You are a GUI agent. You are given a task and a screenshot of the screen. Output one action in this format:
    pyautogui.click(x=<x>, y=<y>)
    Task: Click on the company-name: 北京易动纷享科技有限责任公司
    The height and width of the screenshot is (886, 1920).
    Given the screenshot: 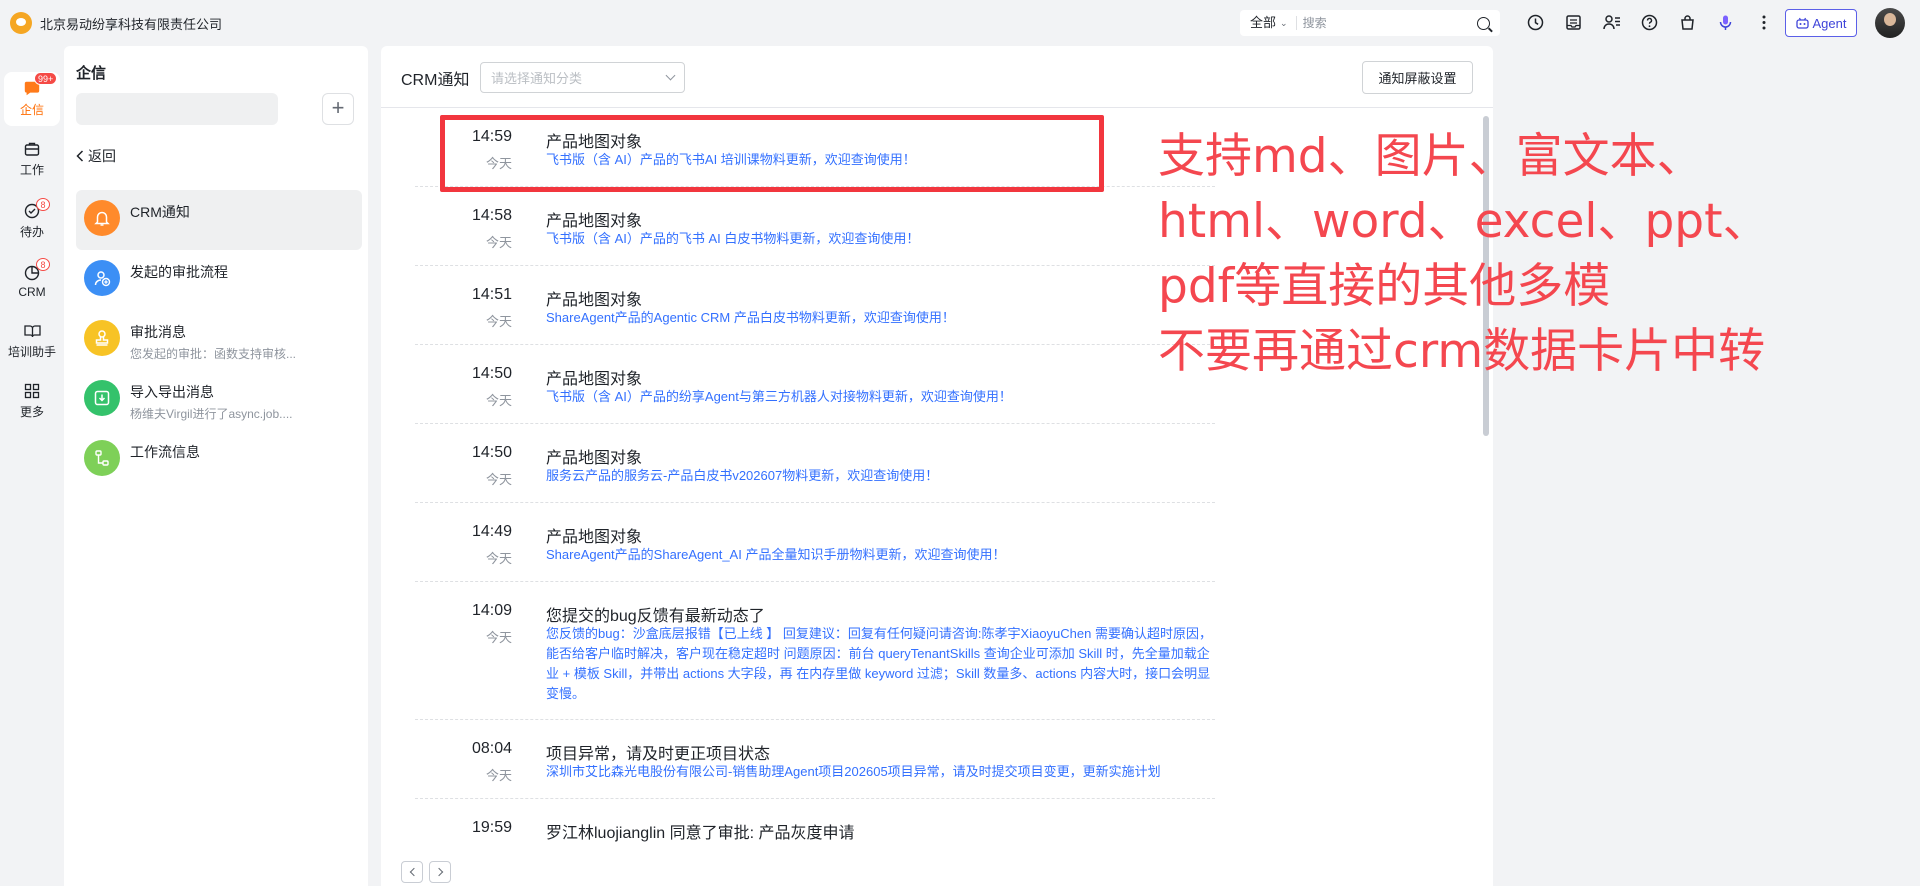 What is the action you would take?
    pyautogui.click(x=131, y=24)
    